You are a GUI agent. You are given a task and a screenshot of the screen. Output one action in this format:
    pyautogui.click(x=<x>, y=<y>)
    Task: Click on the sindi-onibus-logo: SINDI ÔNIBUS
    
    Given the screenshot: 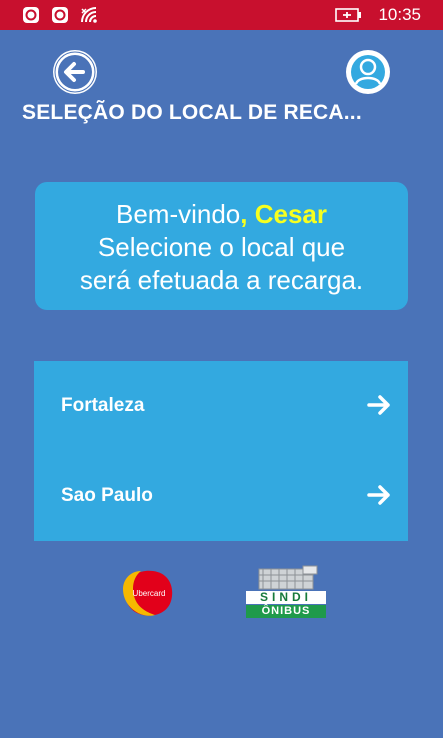 What is the action you would take?
    pyautogui.click(x=286, y=592)
    